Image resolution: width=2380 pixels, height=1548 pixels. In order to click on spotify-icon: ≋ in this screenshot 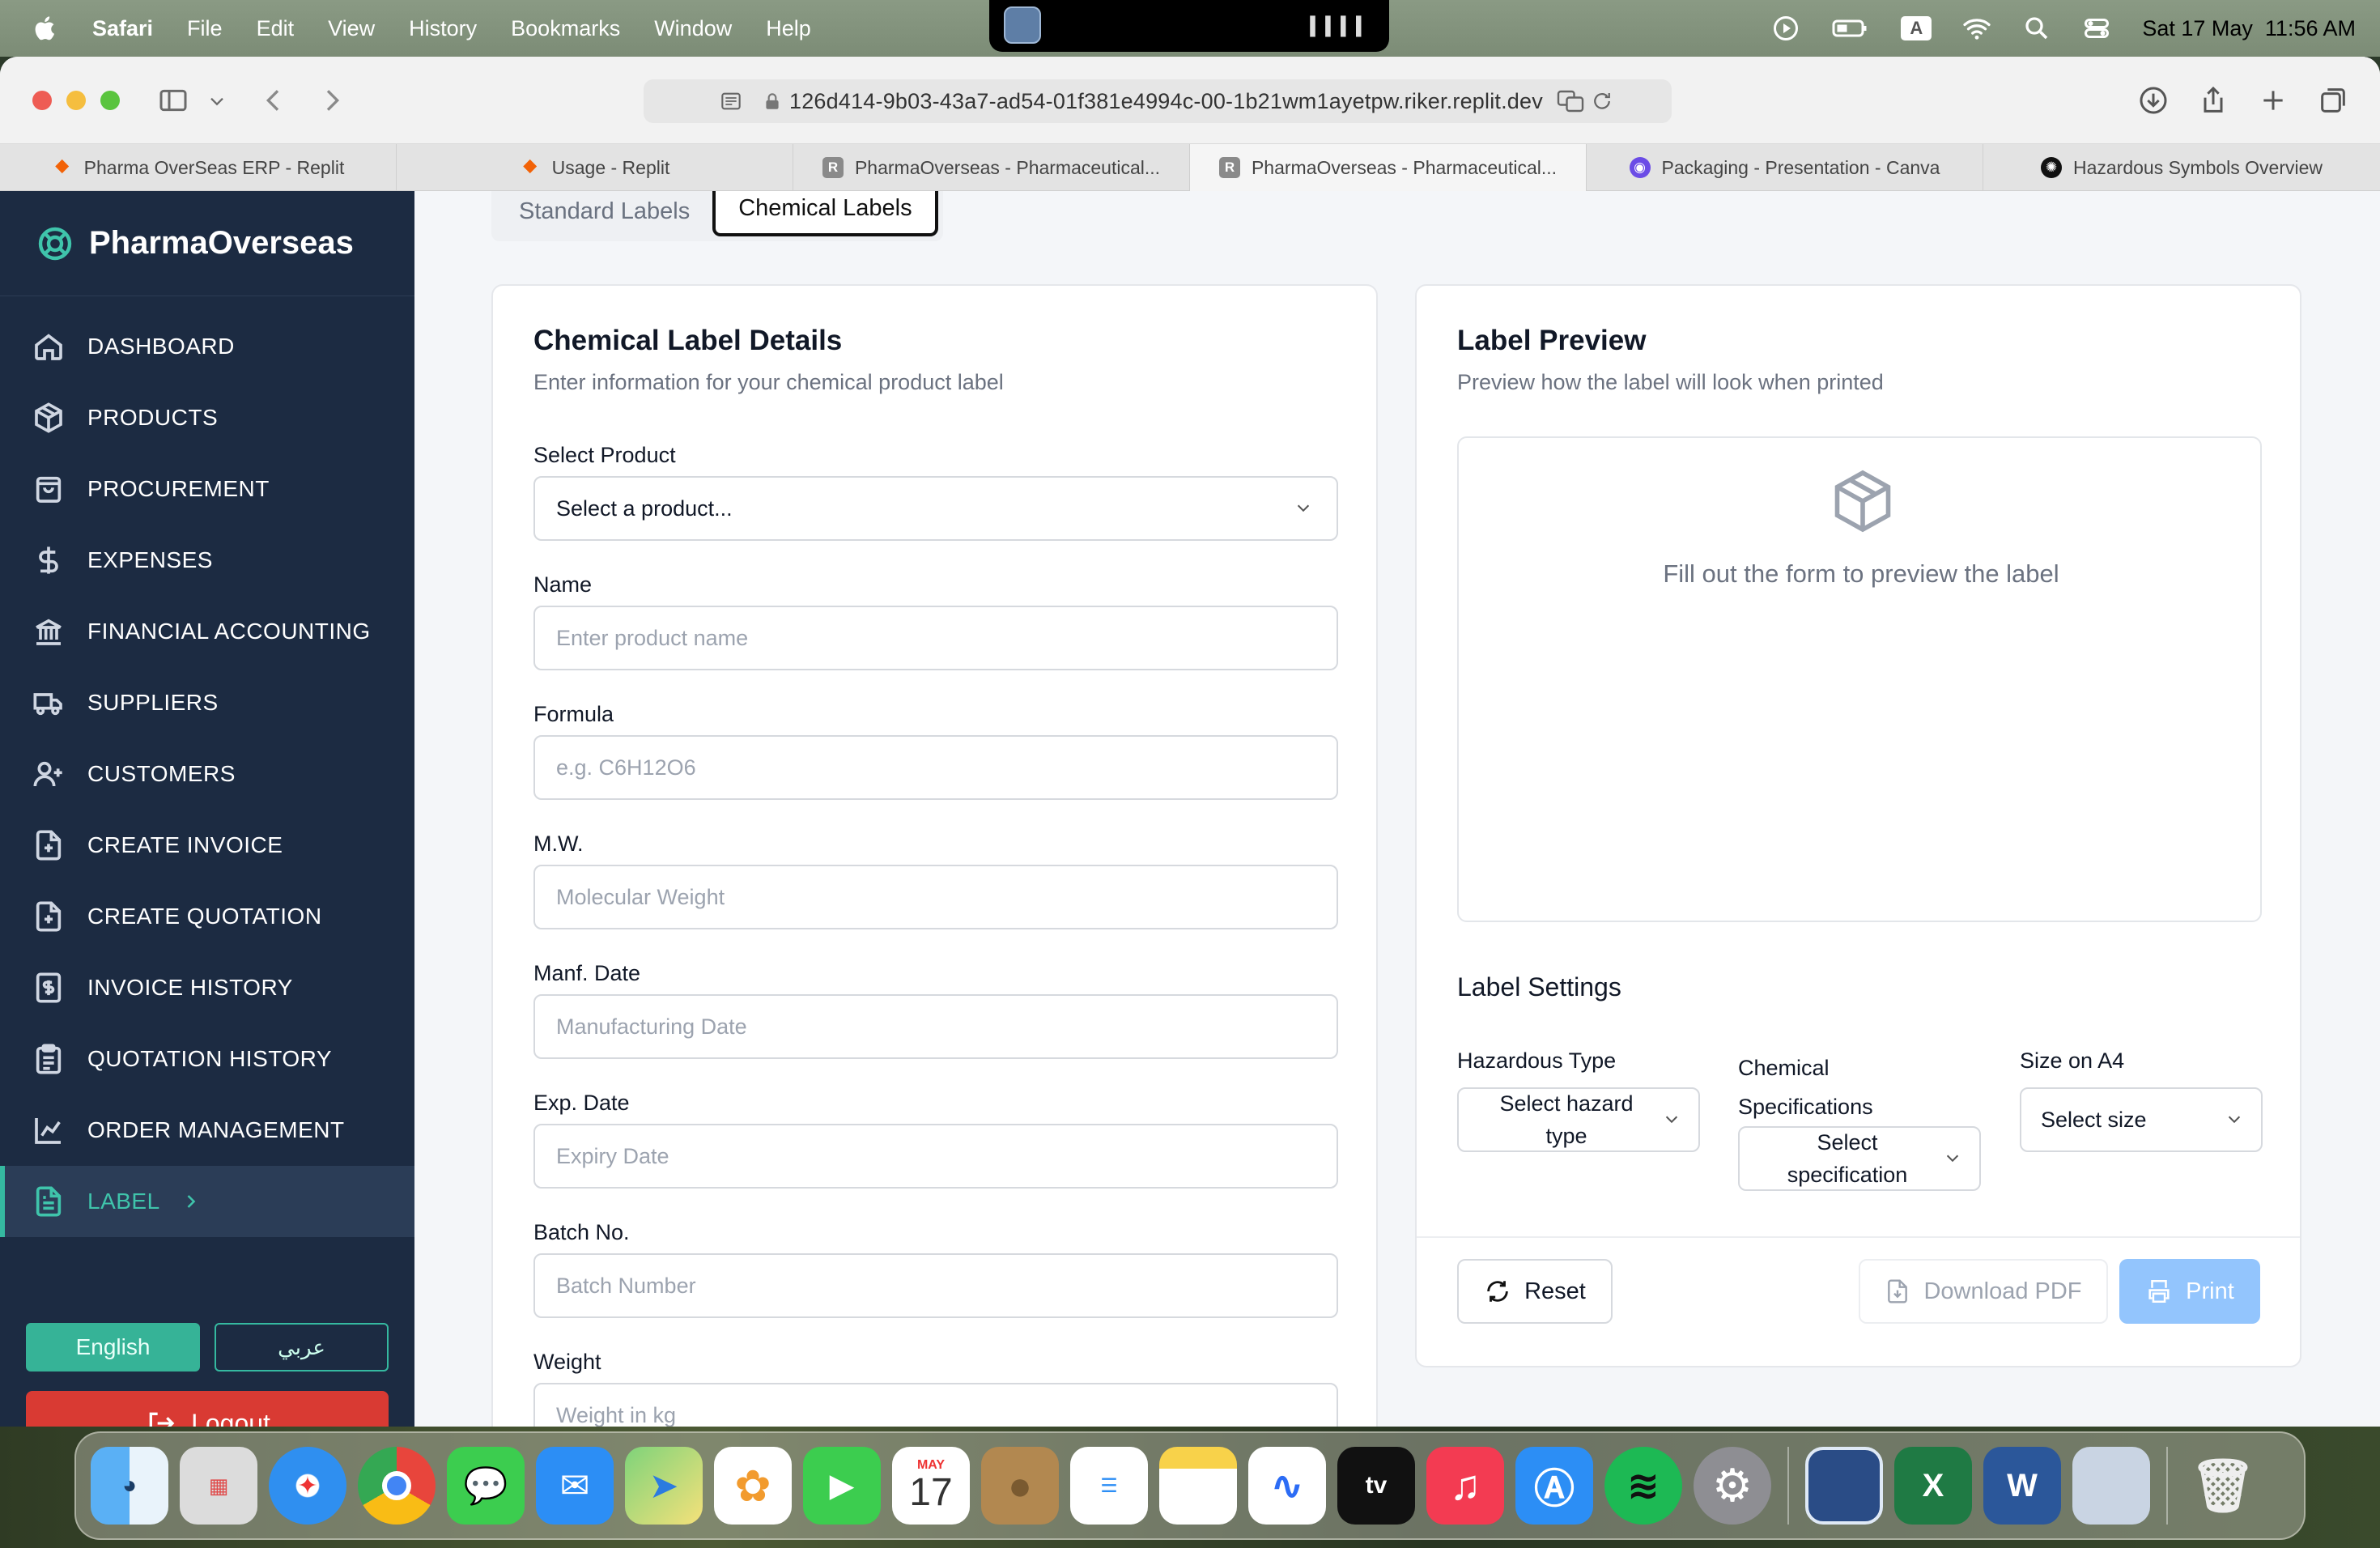, I will do `click(1643, 1486)`.